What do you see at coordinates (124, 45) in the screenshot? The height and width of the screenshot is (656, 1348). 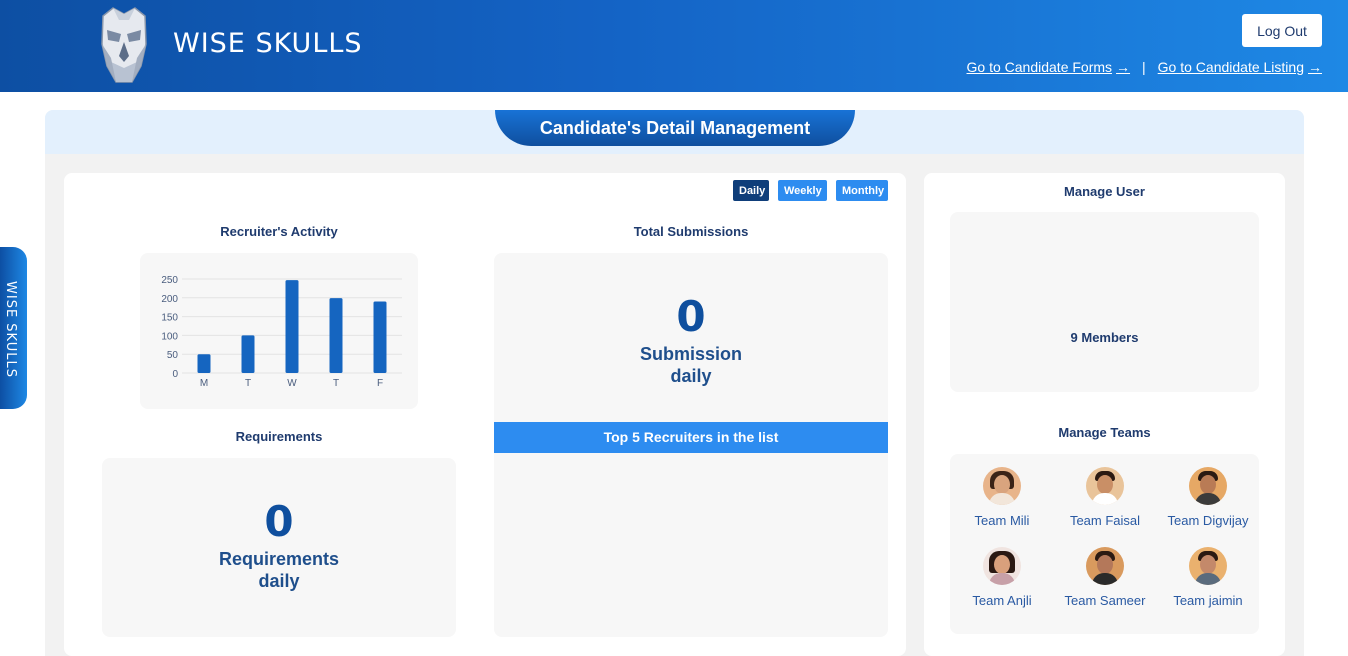 I see `skull-logo-icon` at bounding box center [124, 45].